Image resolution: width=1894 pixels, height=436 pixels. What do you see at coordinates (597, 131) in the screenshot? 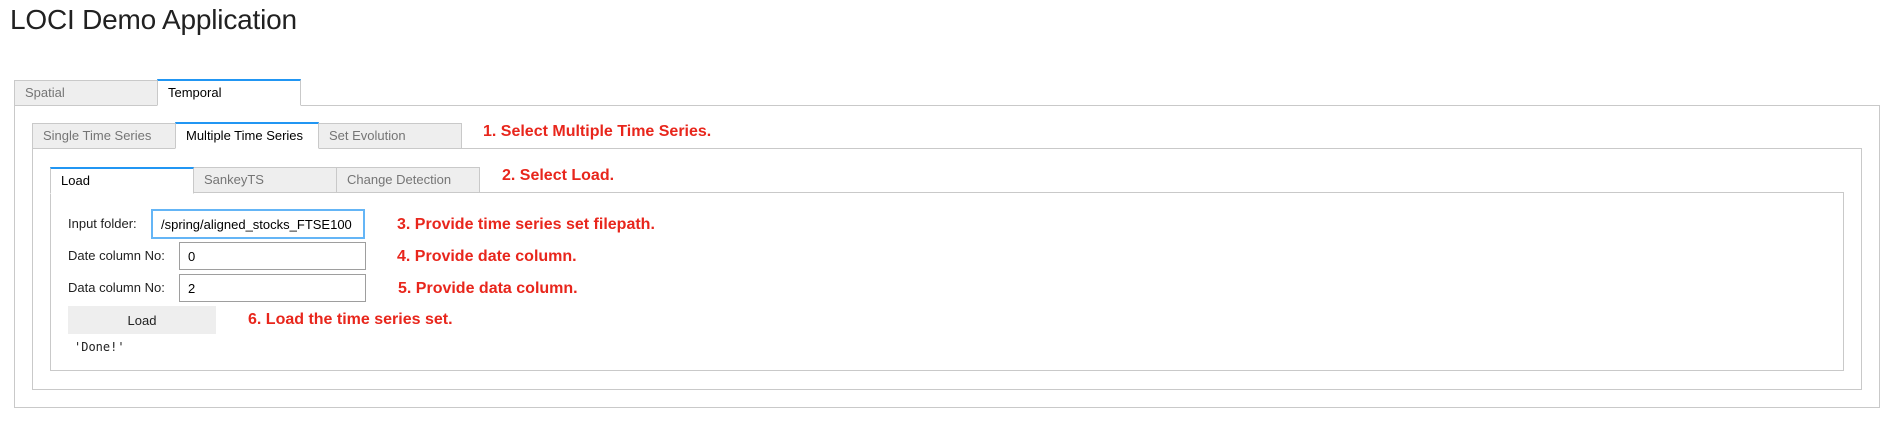
I see `annotation-step-1: 1. Select Multiple Time Series.` at bounding box center [597, 131].